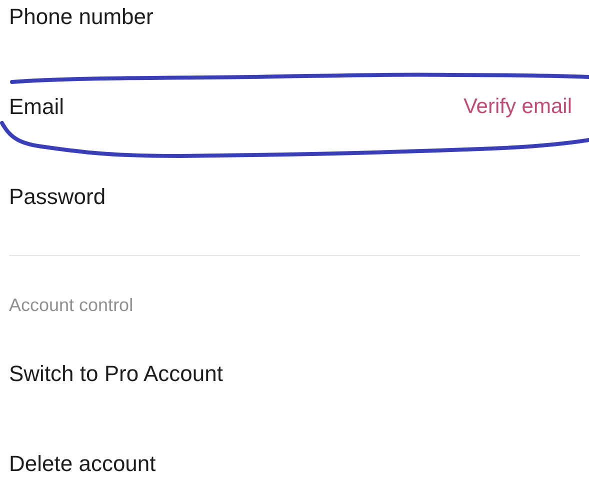 Image resolution: width=589 pixels, height=492 pixels. What do you see at coordinates (71, 305) in the screenshot?
I see `section-heading: Account control` at bounding box center [71, 305].